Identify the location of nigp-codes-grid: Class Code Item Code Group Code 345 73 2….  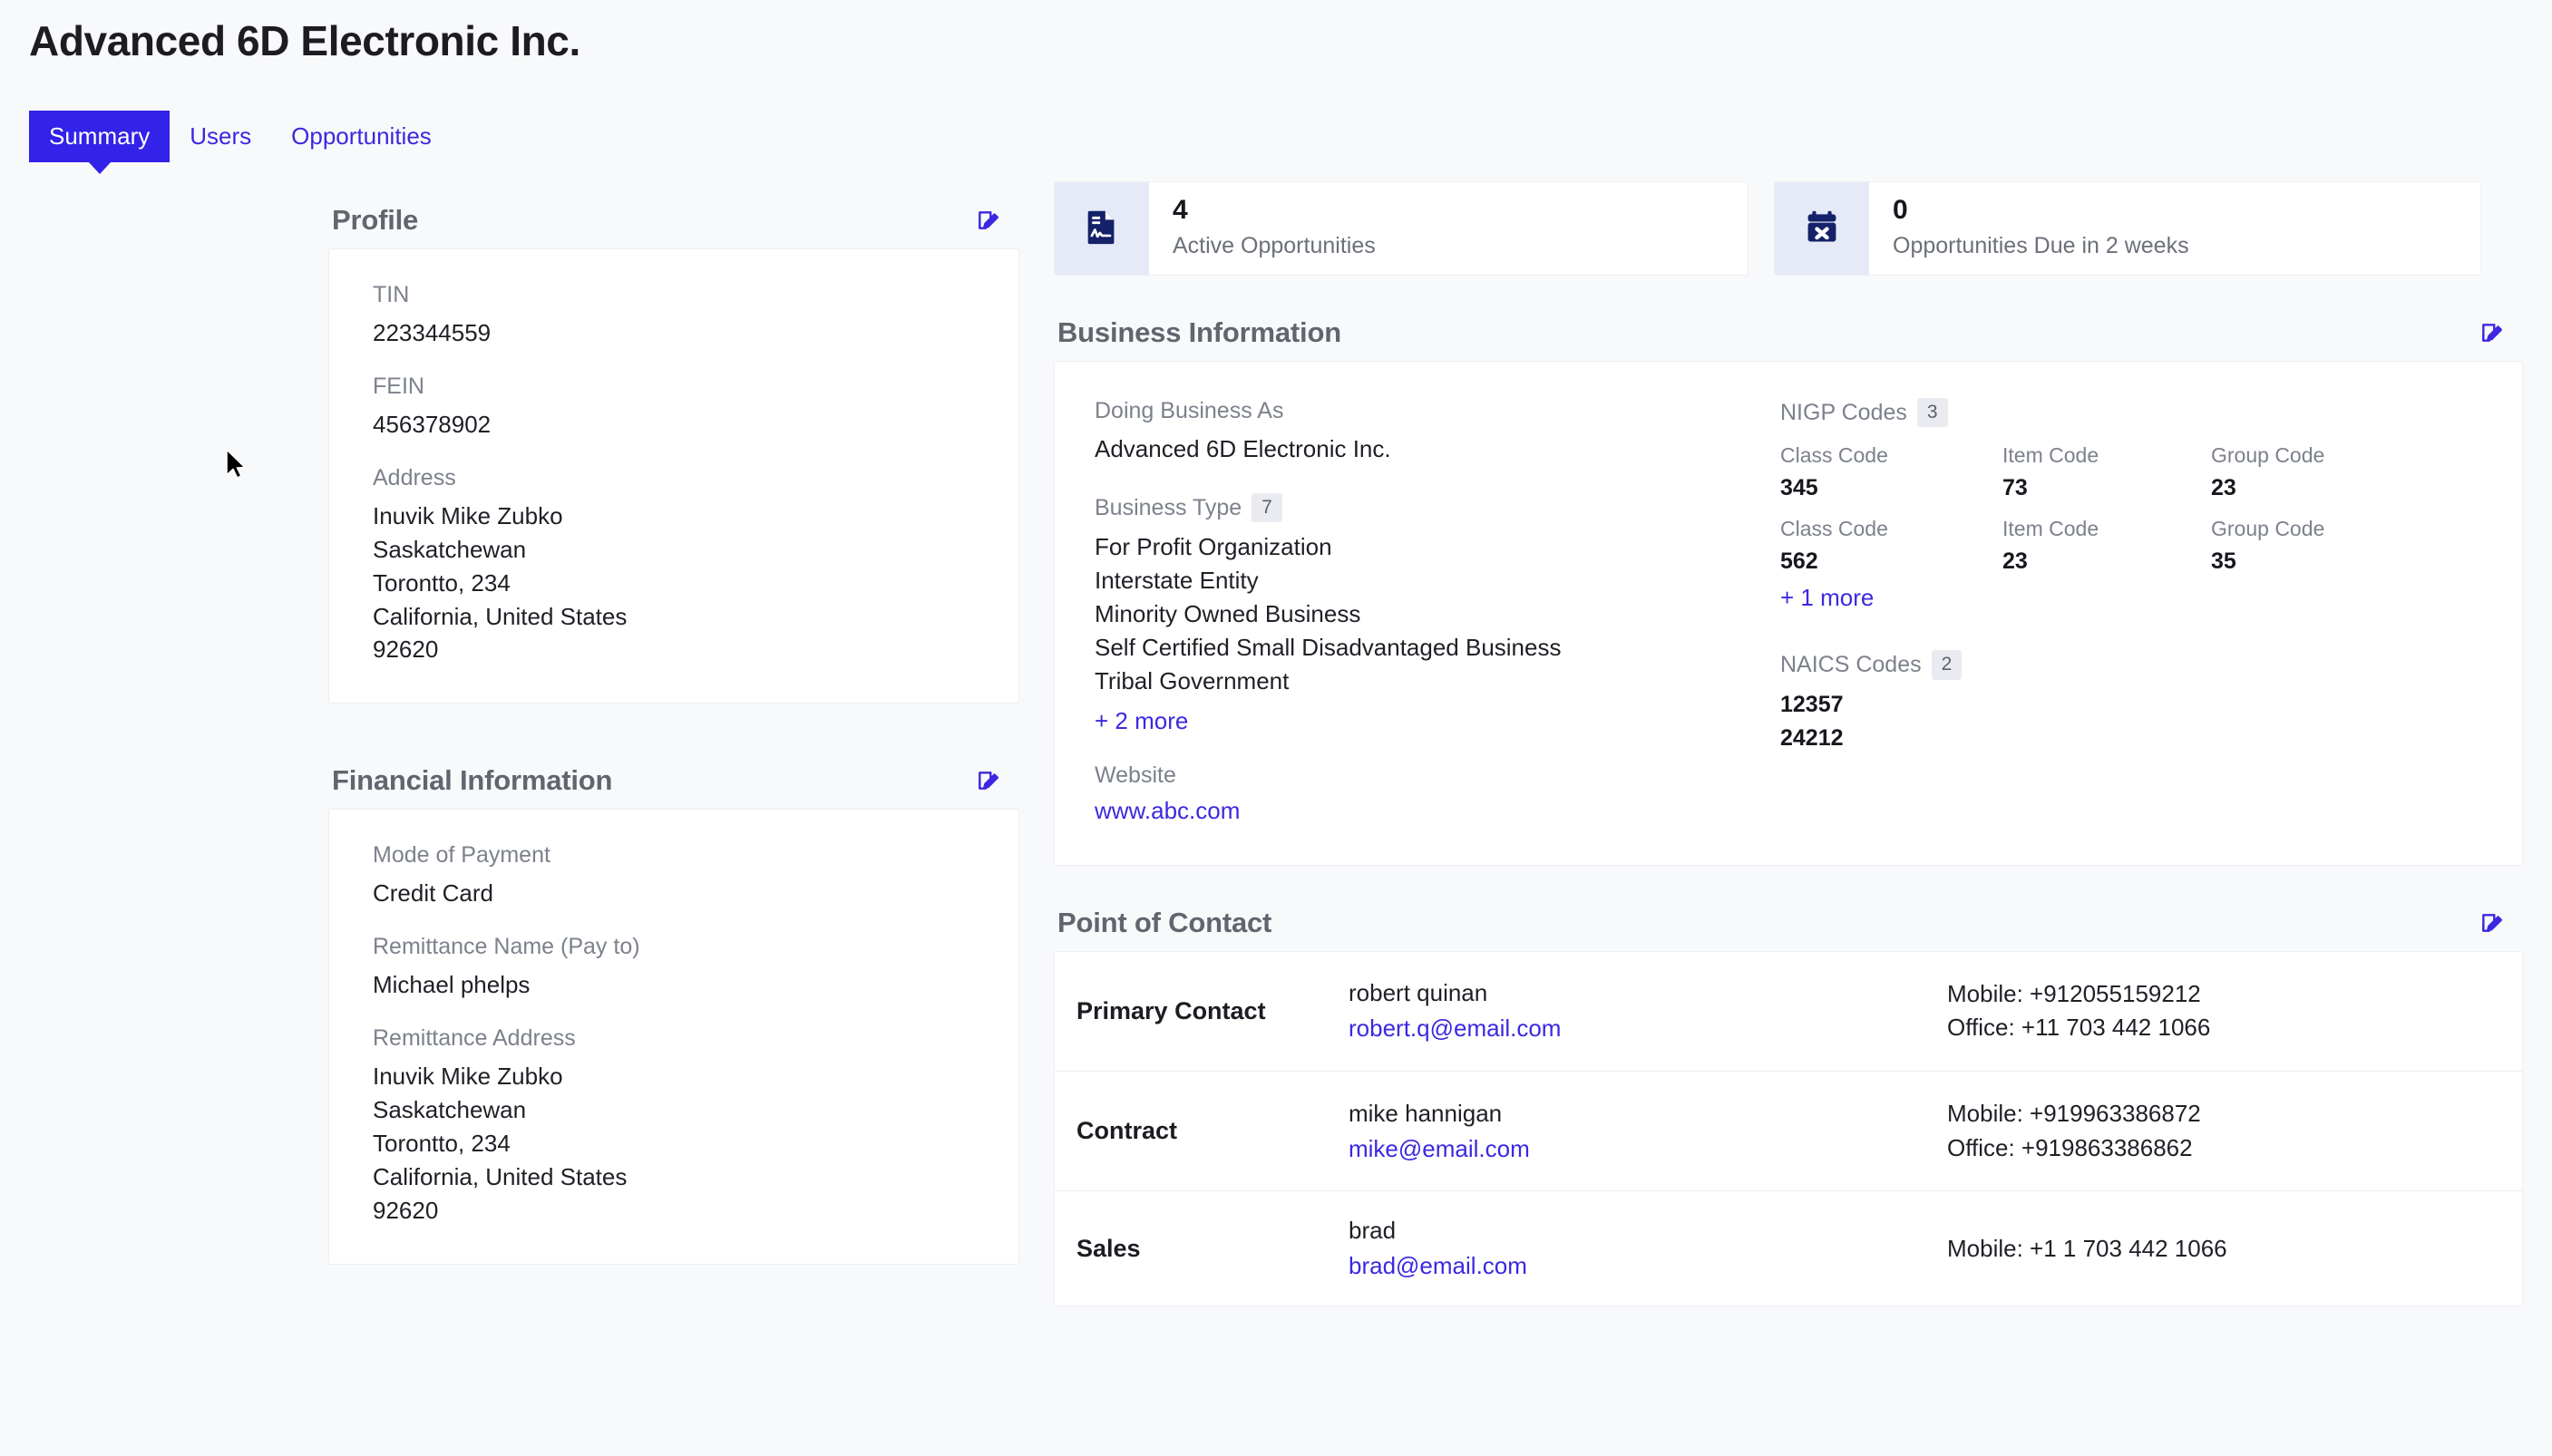
(2131, 505).